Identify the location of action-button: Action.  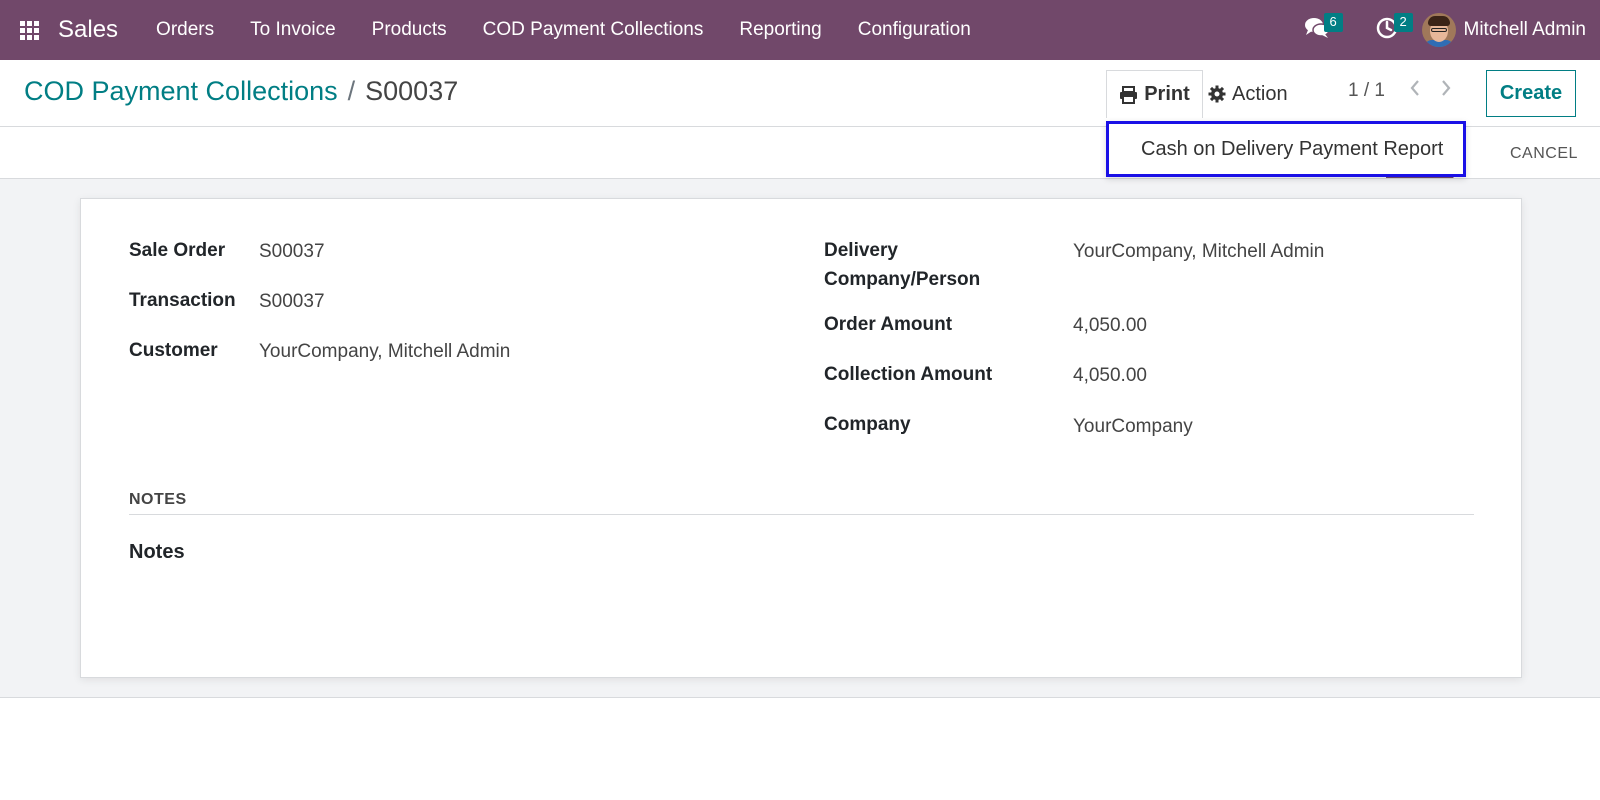
(1248, 94).